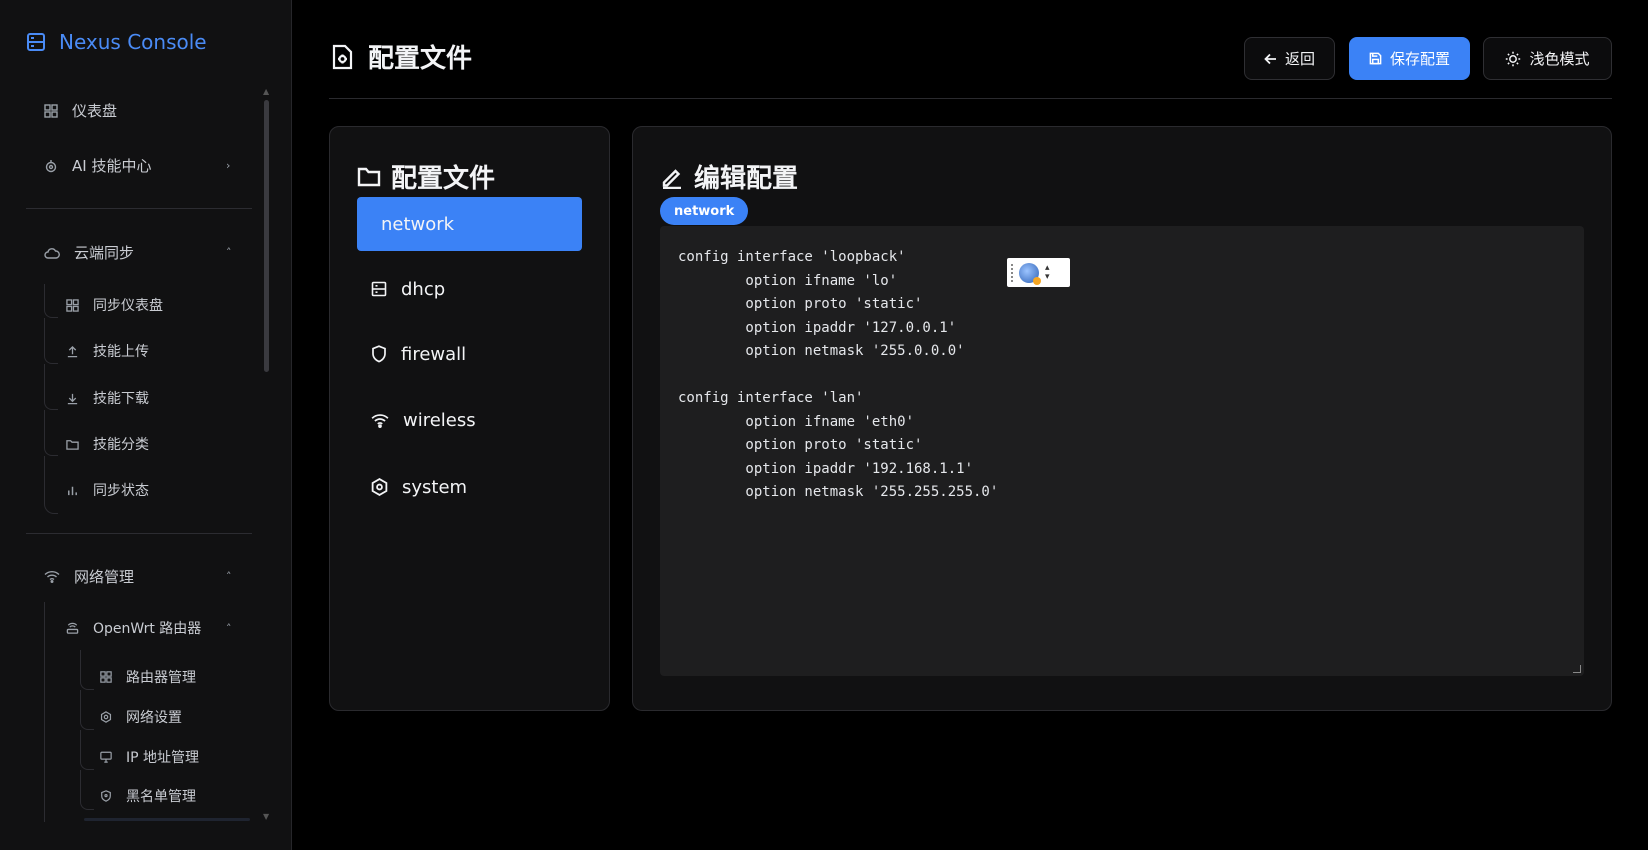 The image size is (1648, 850). What do you see at coordinates (418, 224) in the screenshot?
I see `file-item-label: network` at bounding box center [418, 224].